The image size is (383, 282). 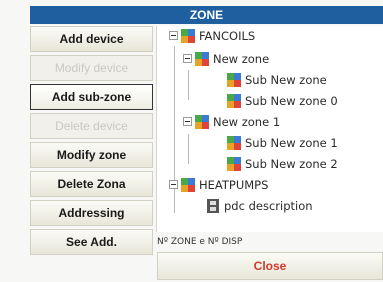 I want to click on tree-node-label: FANCOILS, so click(x=227, y=36).